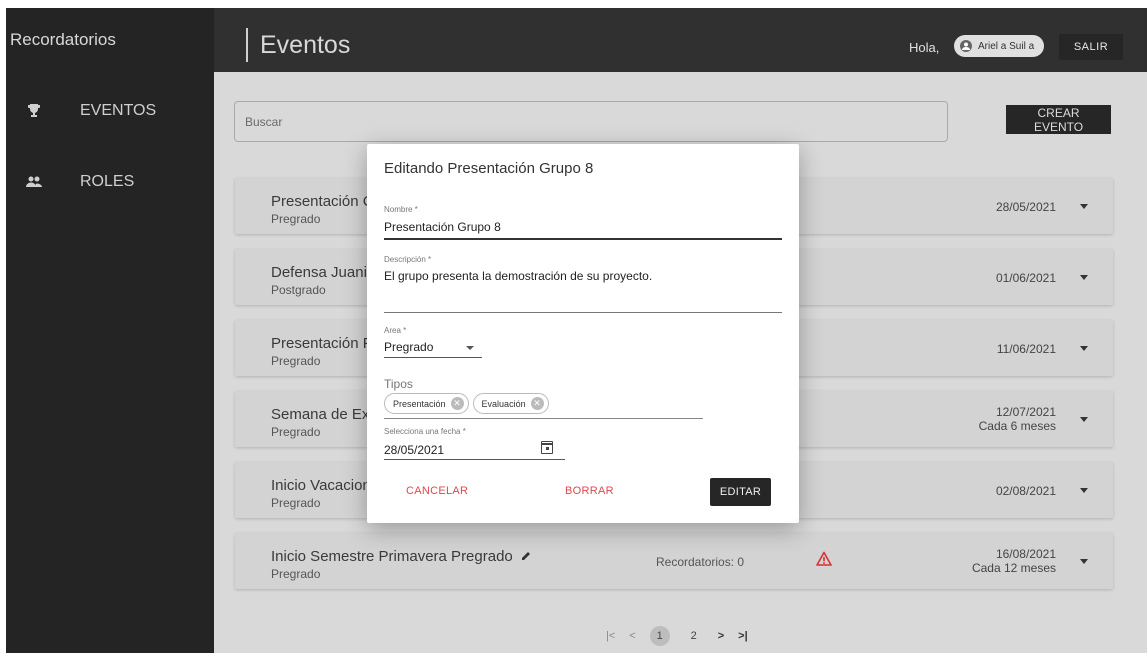 This screenshot has width=1147, height=653. What do you see at coordinates (694, 636) in the screenshot?
I see `page-number-button: 2` at bounding box center [694, 636].